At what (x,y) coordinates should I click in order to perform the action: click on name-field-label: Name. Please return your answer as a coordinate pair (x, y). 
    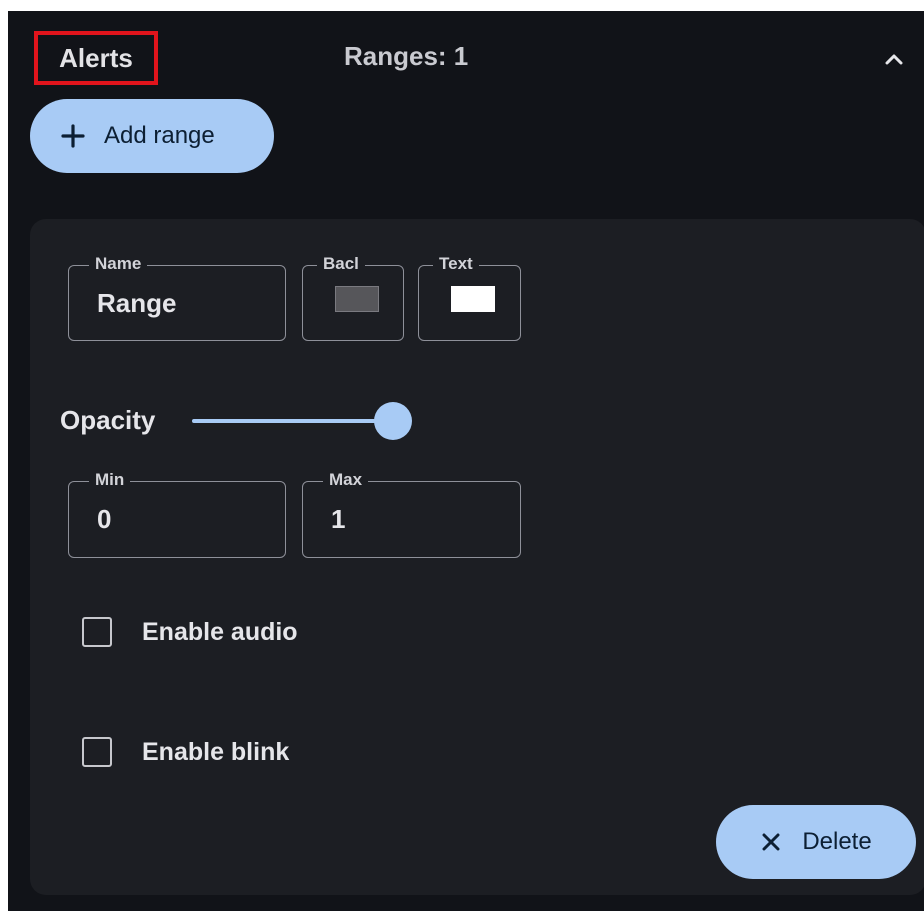
    Looking at the image, I should click on (118, 264).